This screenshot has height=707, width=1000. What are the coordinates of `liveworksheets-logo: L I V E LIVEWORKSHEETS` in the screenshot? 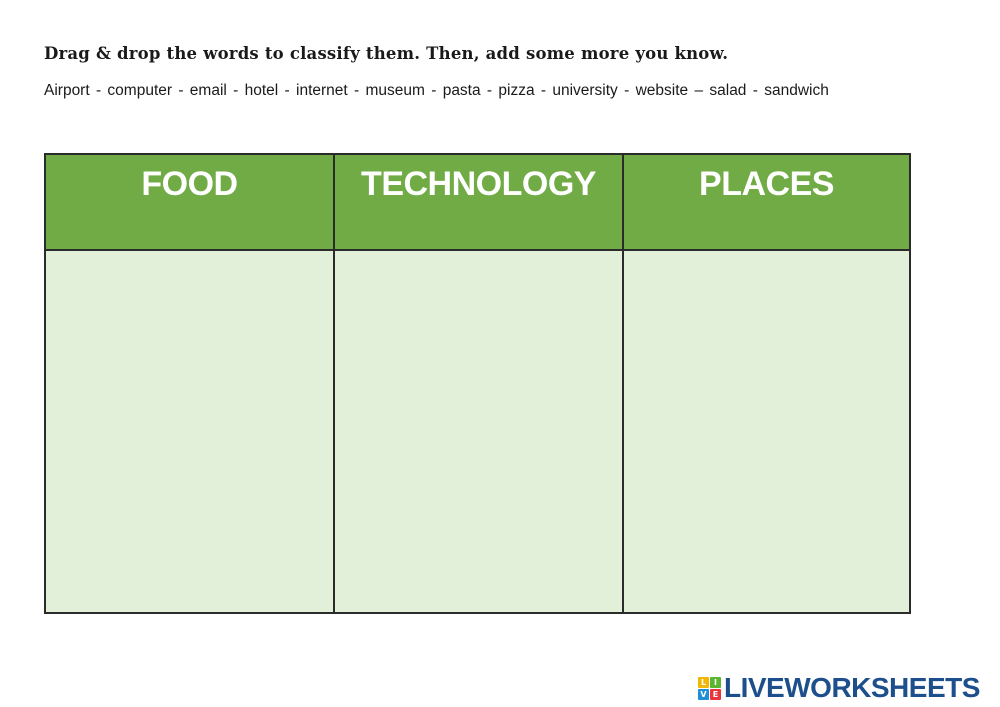 It's located at (839, 688).